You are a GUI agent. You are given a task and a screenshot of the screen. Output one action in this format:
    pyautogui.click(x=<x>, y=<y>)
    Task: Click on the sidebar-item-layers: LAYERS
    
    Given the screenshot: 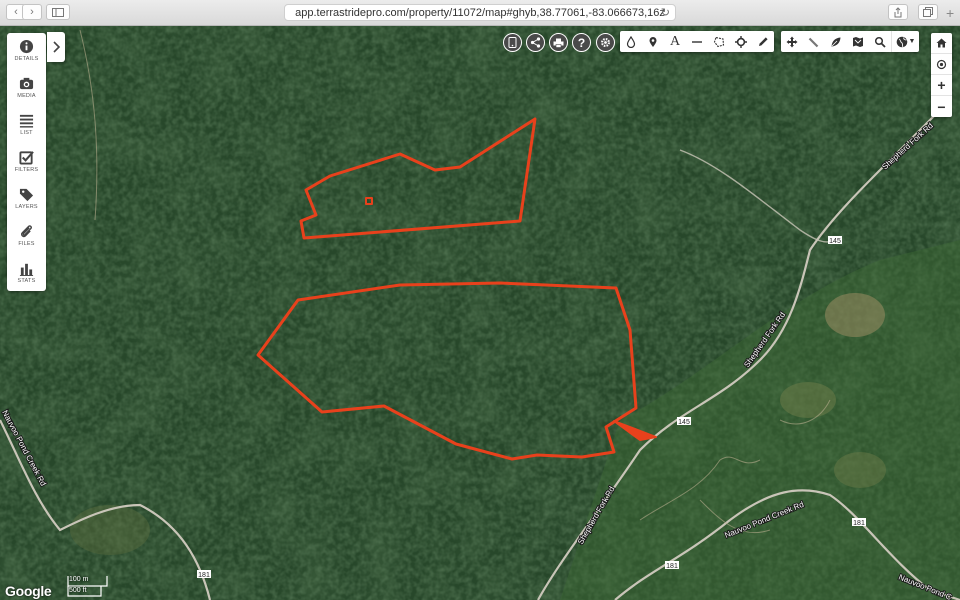 What is the action you would take?
    pyautogui.click(x=26, y=201)
    